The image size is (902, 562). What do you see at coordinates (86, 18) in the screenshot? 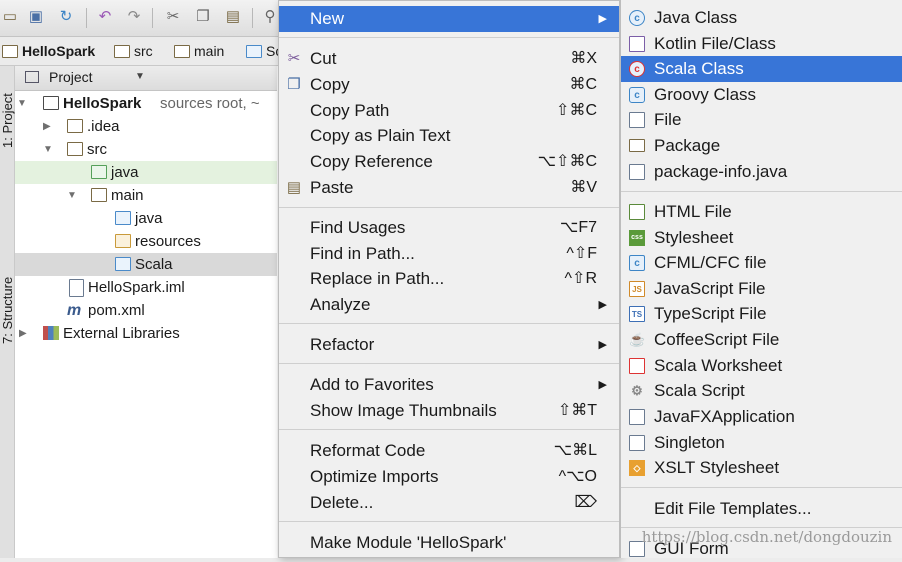
I see `toolbar-divider` at bounding box center [86, 18].